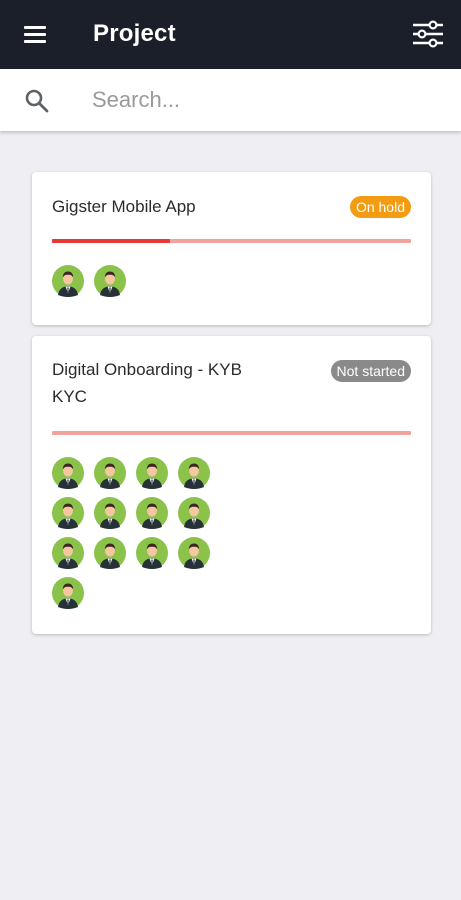 Image resolution: width=461 pixels, height=900 pixels. I want to click on search-icon, so click(37, 101).